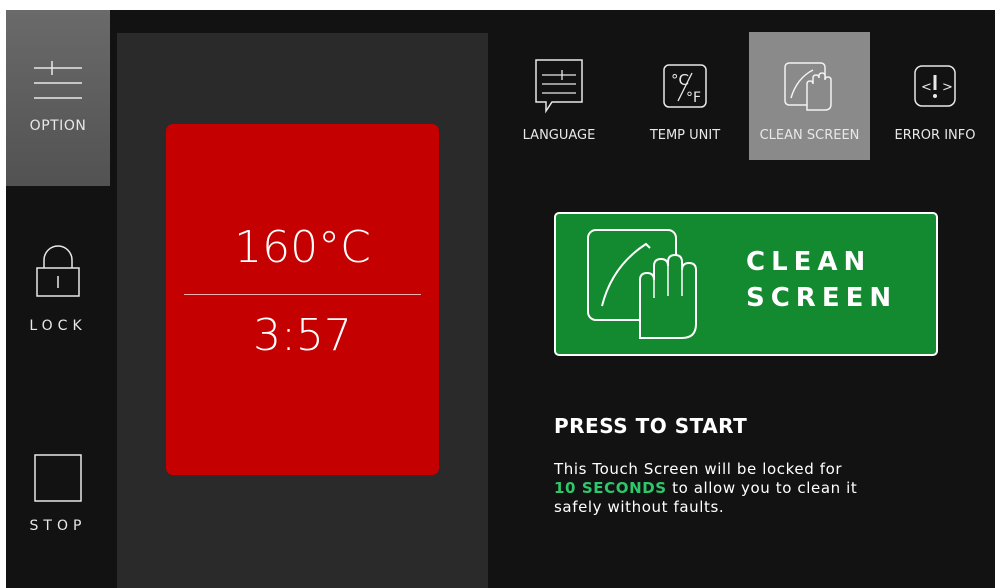 The height and width of the screenshot is (588, 995). I want to click on temp-unit-icon: °C °F, so click(685, 86).